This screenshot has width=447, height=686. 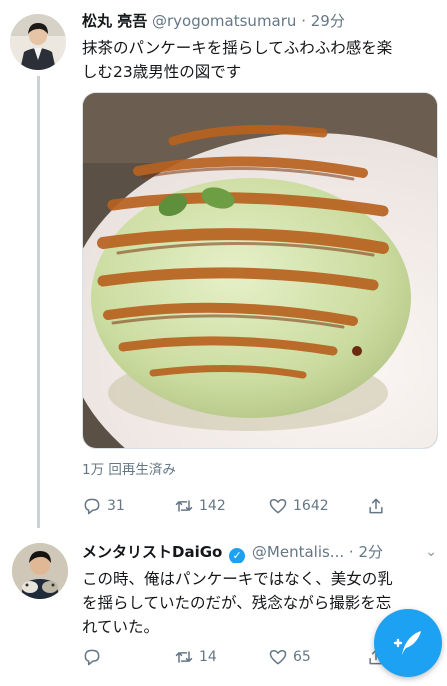 I want to click on retweet-count: 14, so click(x=208, y=657).